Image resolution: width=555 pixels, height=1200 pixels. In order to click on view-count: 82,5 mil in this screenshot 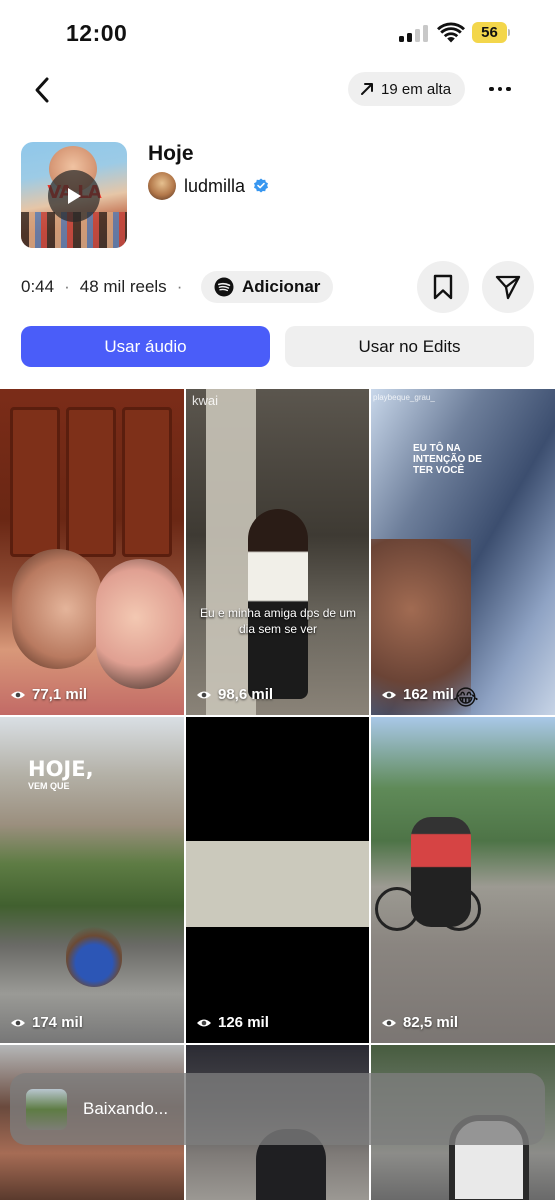, I will do `click(419, 1022)`.